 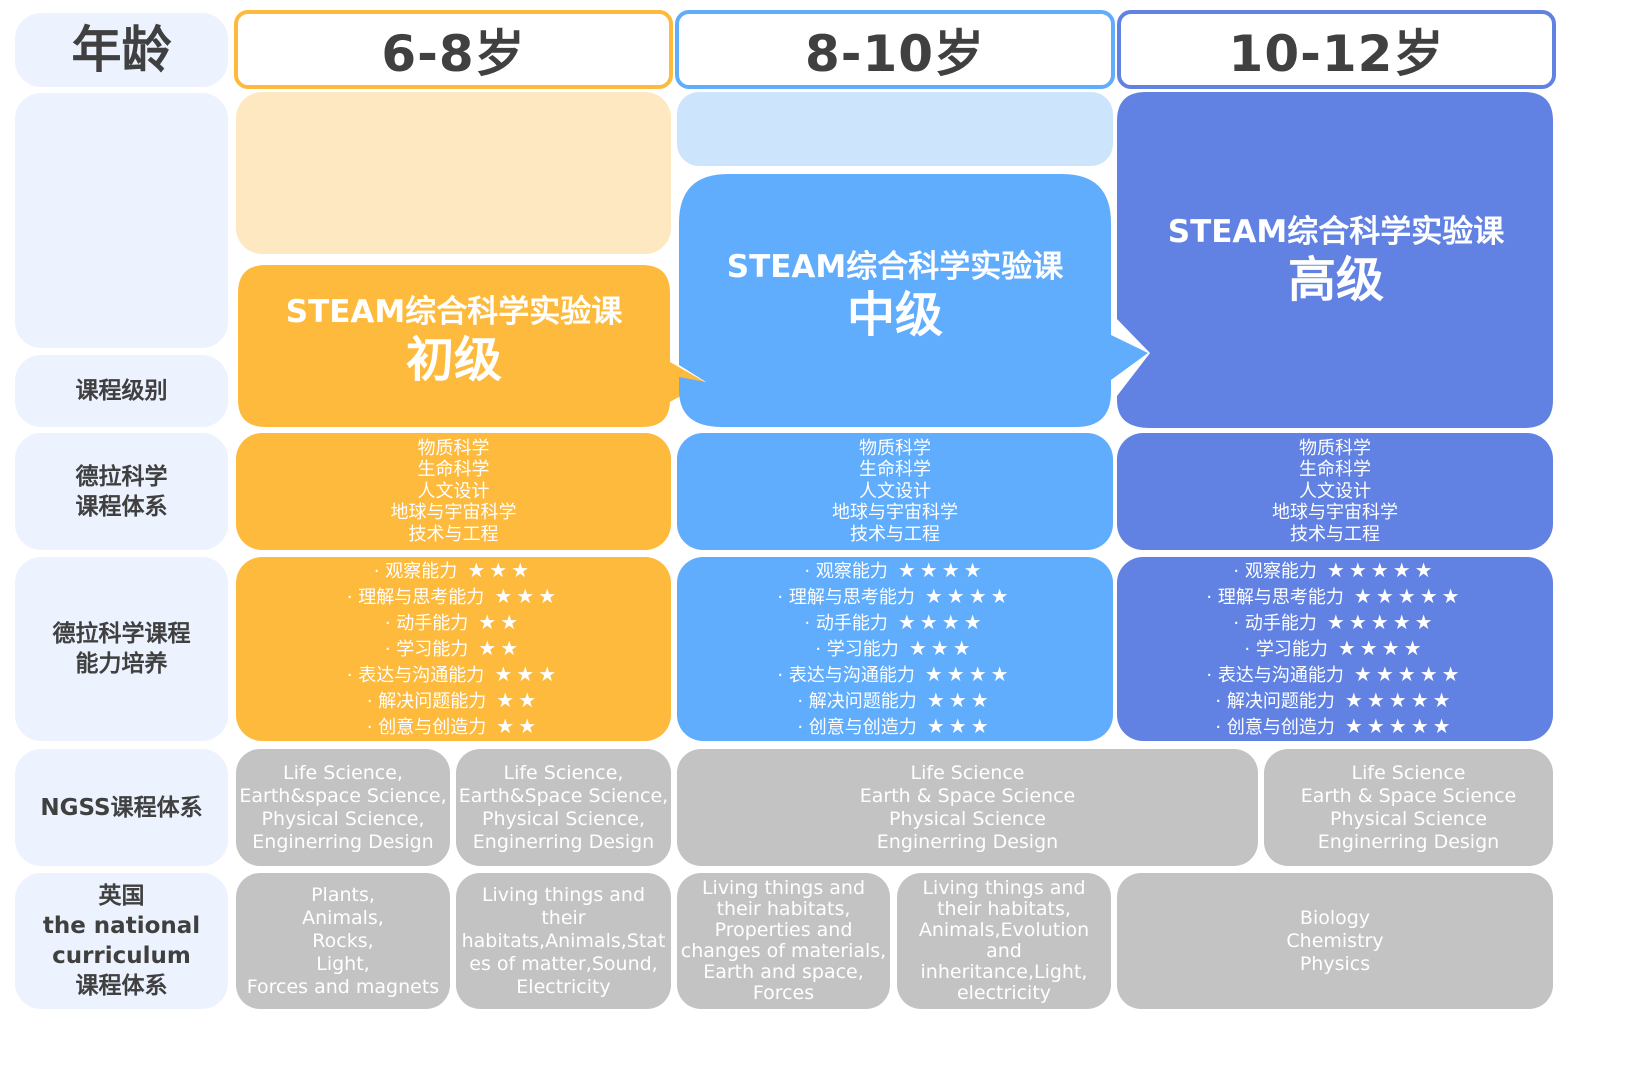 What do you see at coordinates (415, 597) in the screenshot?
I see `ability-name: · 理解与思考能力` at bounding box center [415, 597].